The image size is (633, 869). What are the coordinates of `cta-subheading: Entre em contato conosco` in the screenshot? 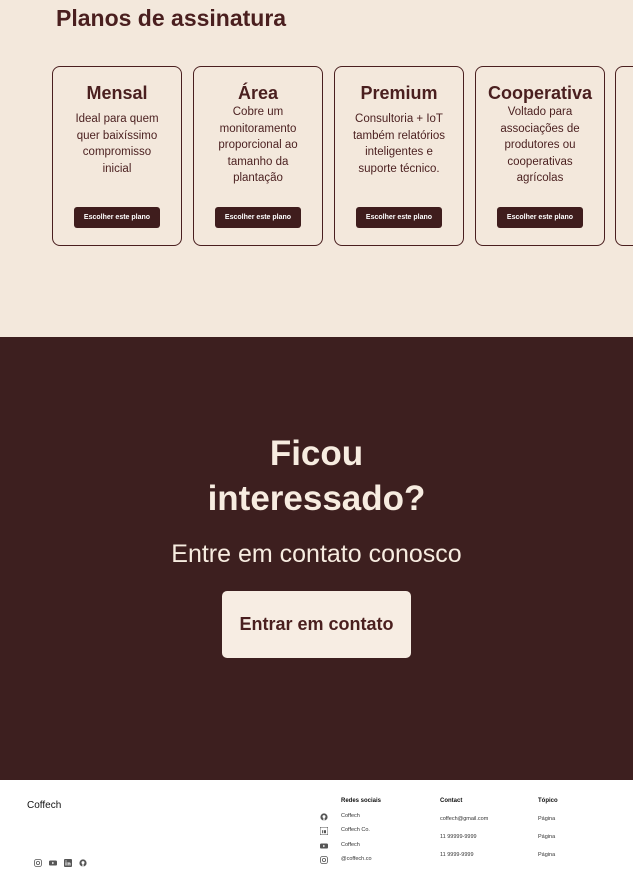 It's located at (316, 554).